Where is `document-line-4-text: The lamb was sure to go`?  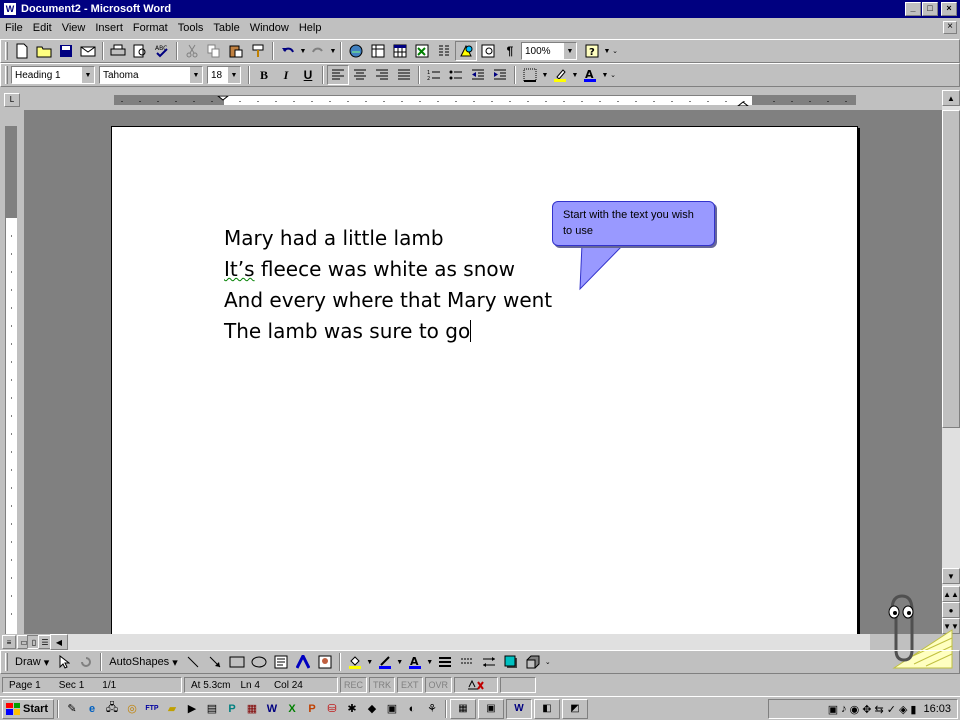
document-line-4-text: The lamb was sure to go is located at coordinates (347, 331).